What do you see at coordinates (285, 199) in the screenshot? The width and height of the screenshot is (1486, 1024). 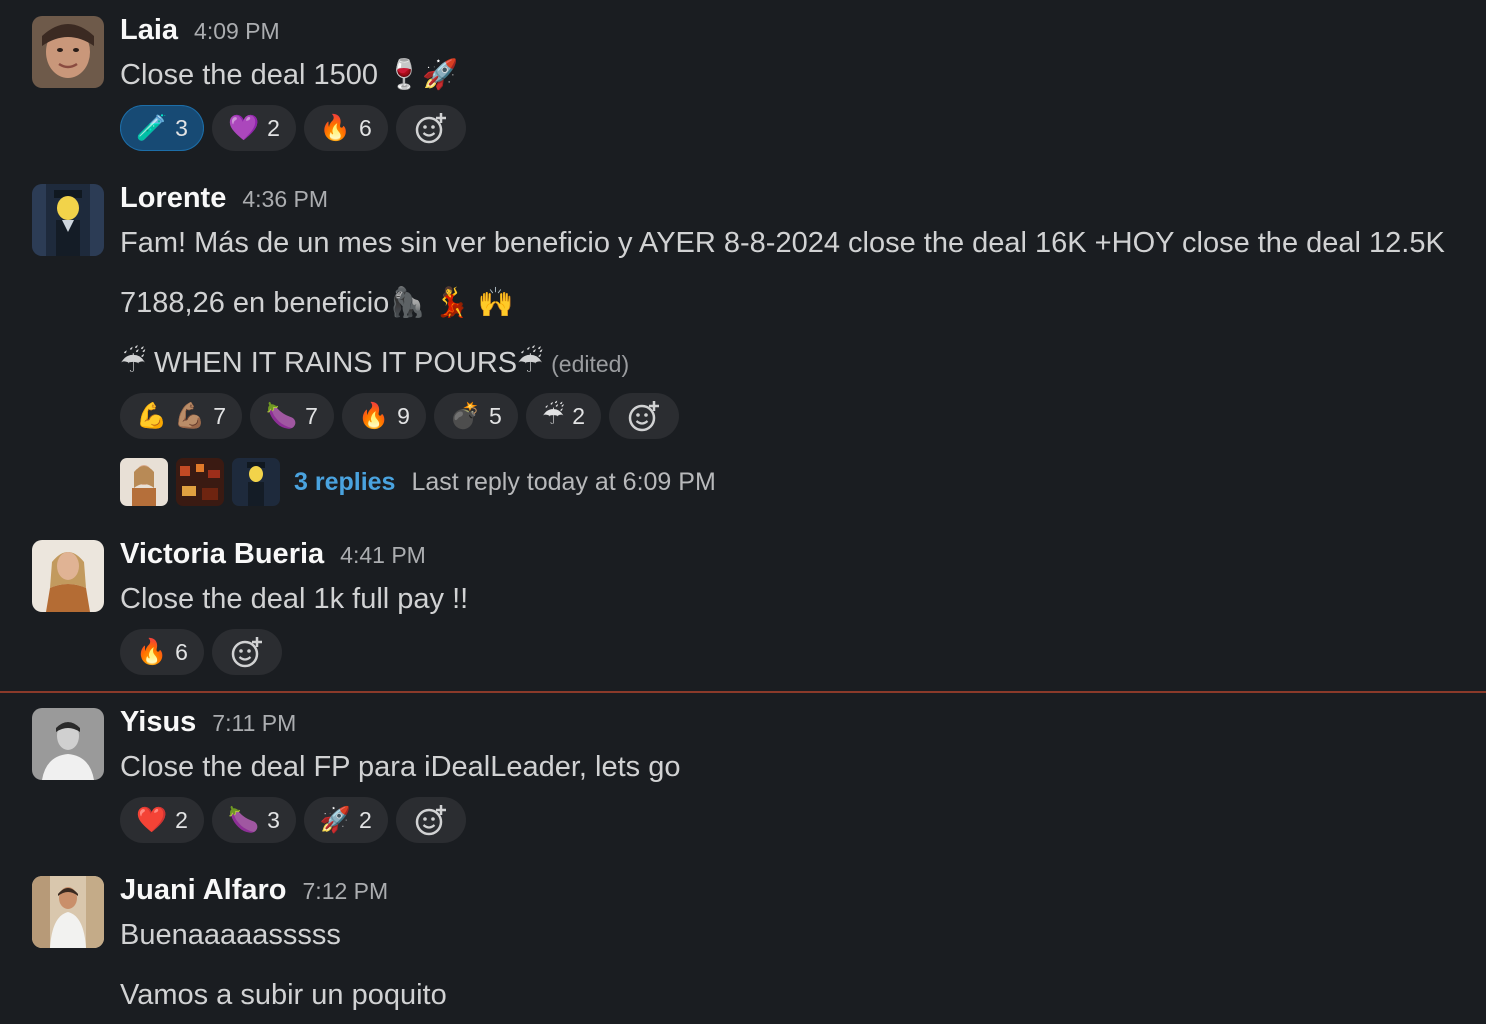 I see `timestamp: 4:36 PM` at bounding box center [285, 199].